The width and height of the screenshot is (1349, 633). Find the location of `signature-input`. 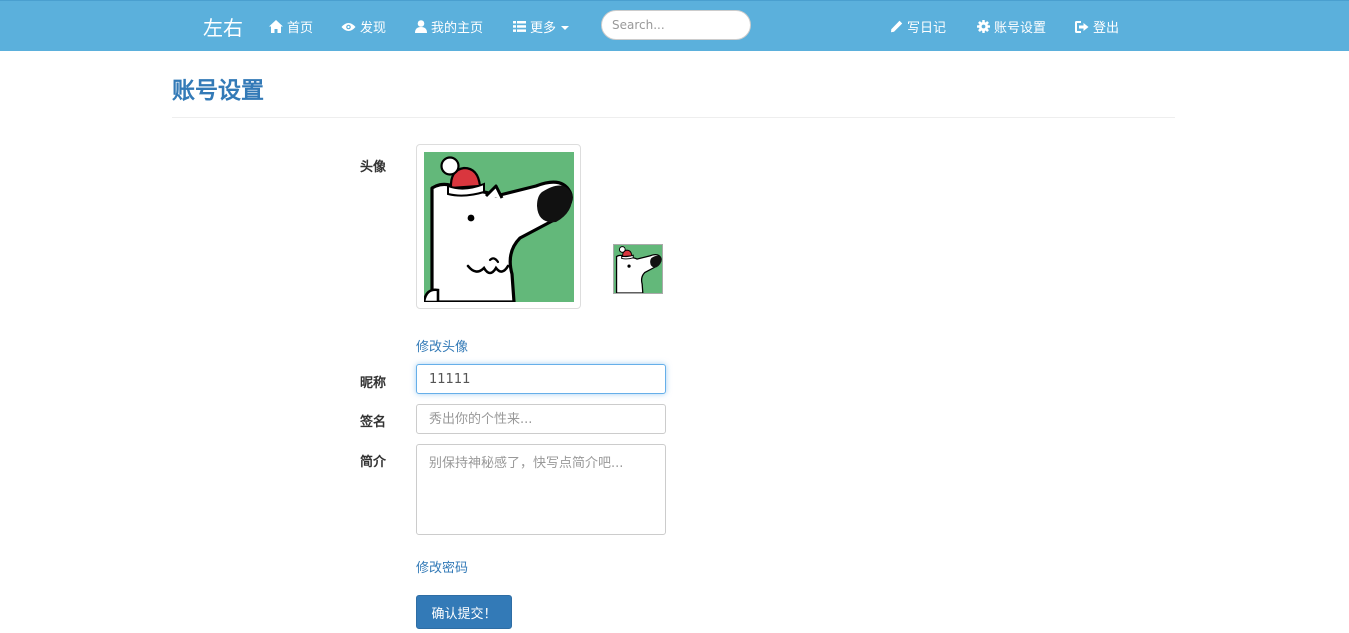

signature-input is located at coordinates (541, 419).